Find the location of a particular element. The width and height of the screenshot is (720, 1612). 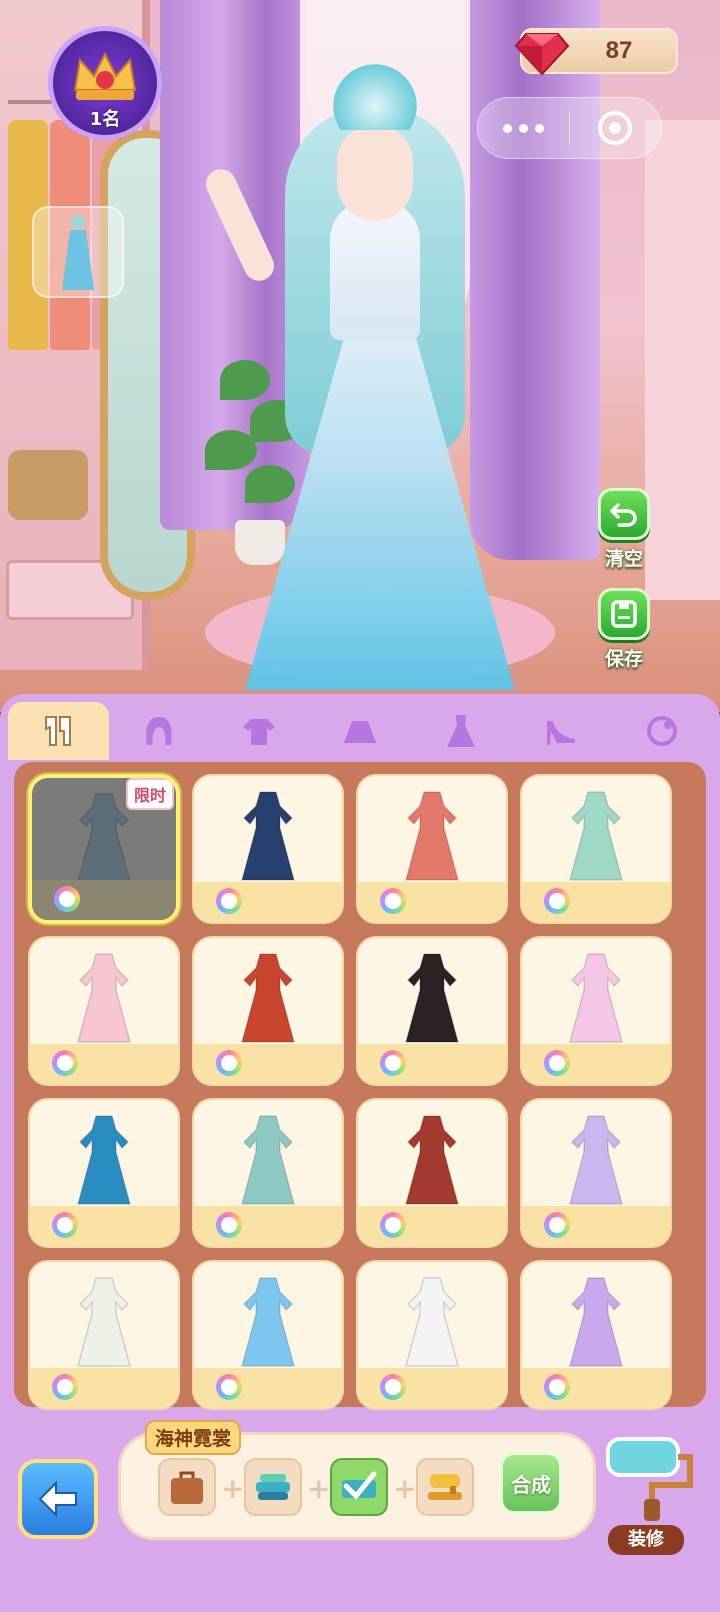

outfit-card-mint-qipao is located at coordinates (596, 849).